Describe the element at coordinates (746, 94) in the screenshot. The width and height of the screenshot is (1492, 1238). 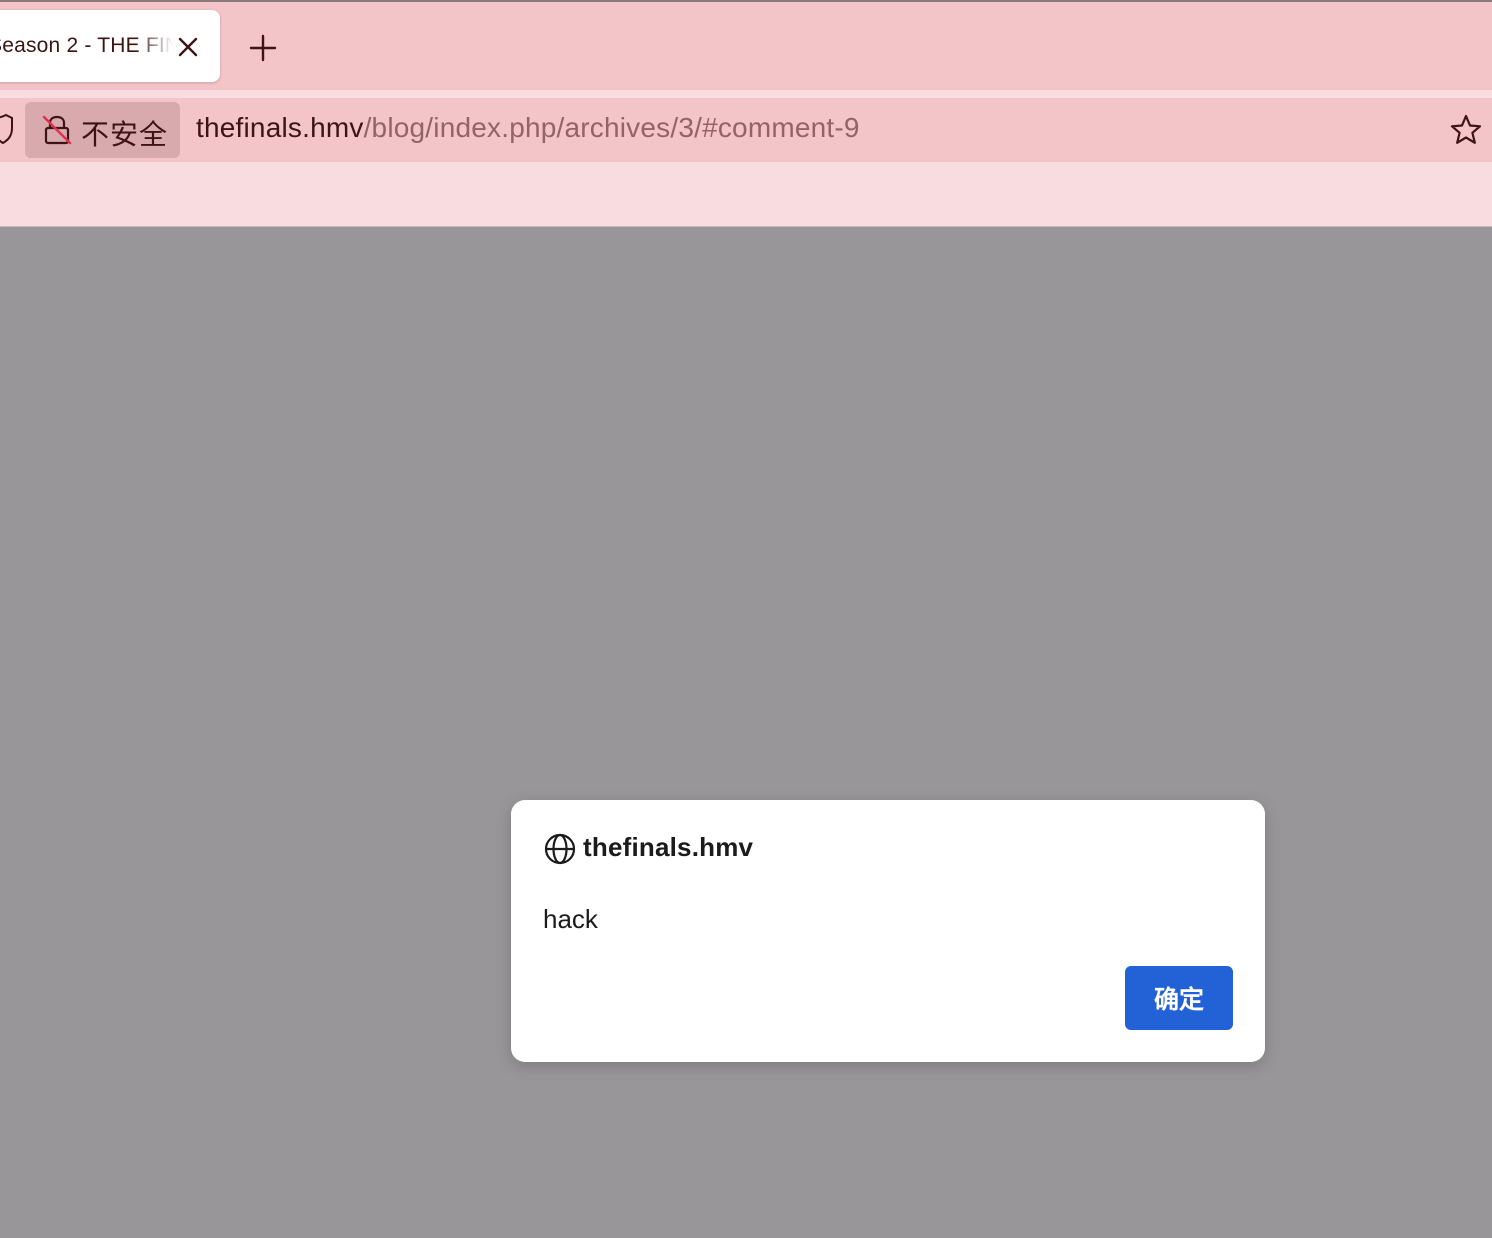
I see `navbar-separator` at that location.